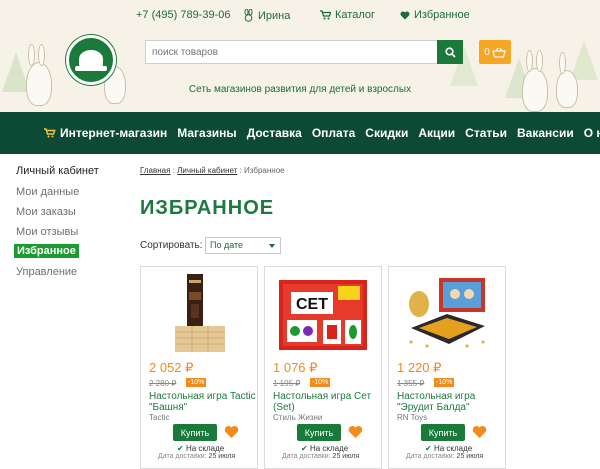  Describe the element at coordinates (592, 133) in the screenshot. I see `nav-item-about: О нас` at that location.